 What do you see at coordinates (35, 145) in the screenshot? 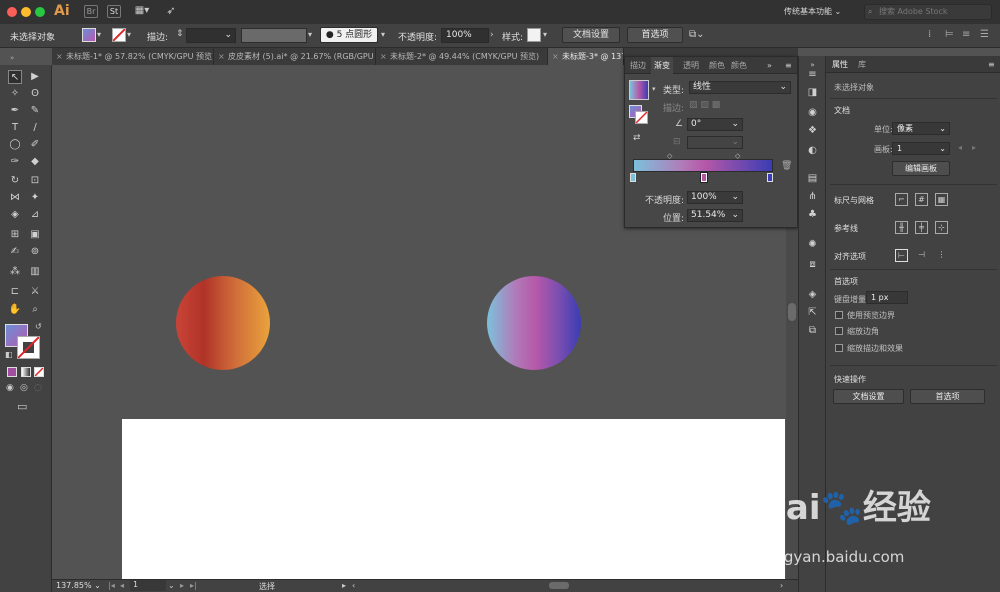
I see `paintbrush-tool-icon: ✐` at bounding box center [35, 145].